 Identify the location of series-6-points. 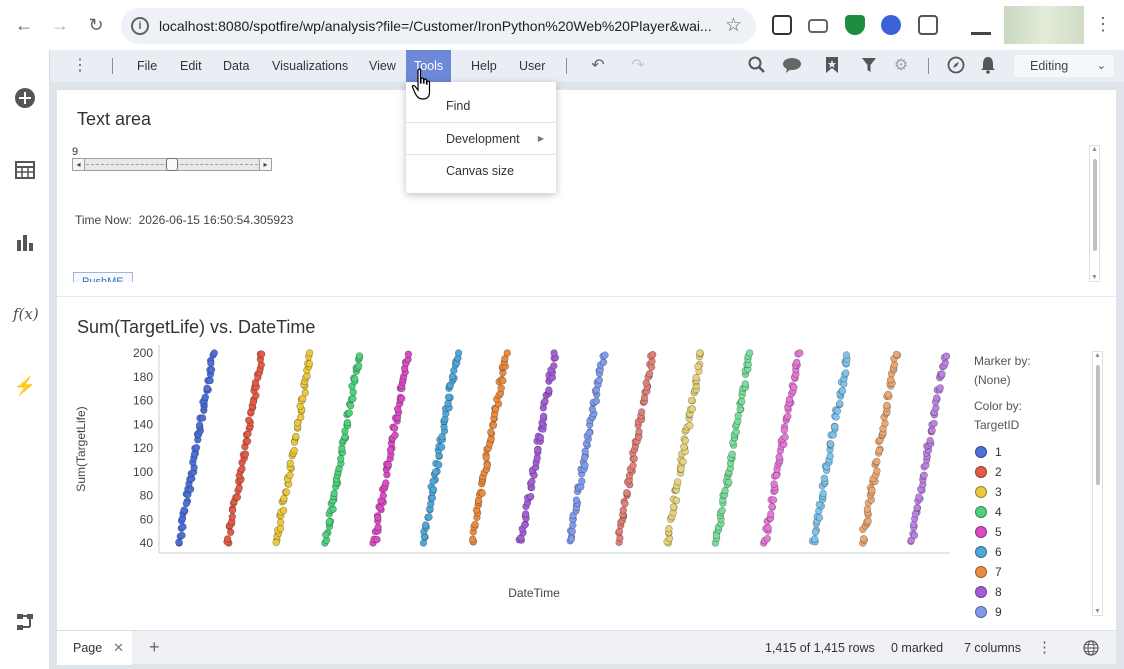
(441, 448).